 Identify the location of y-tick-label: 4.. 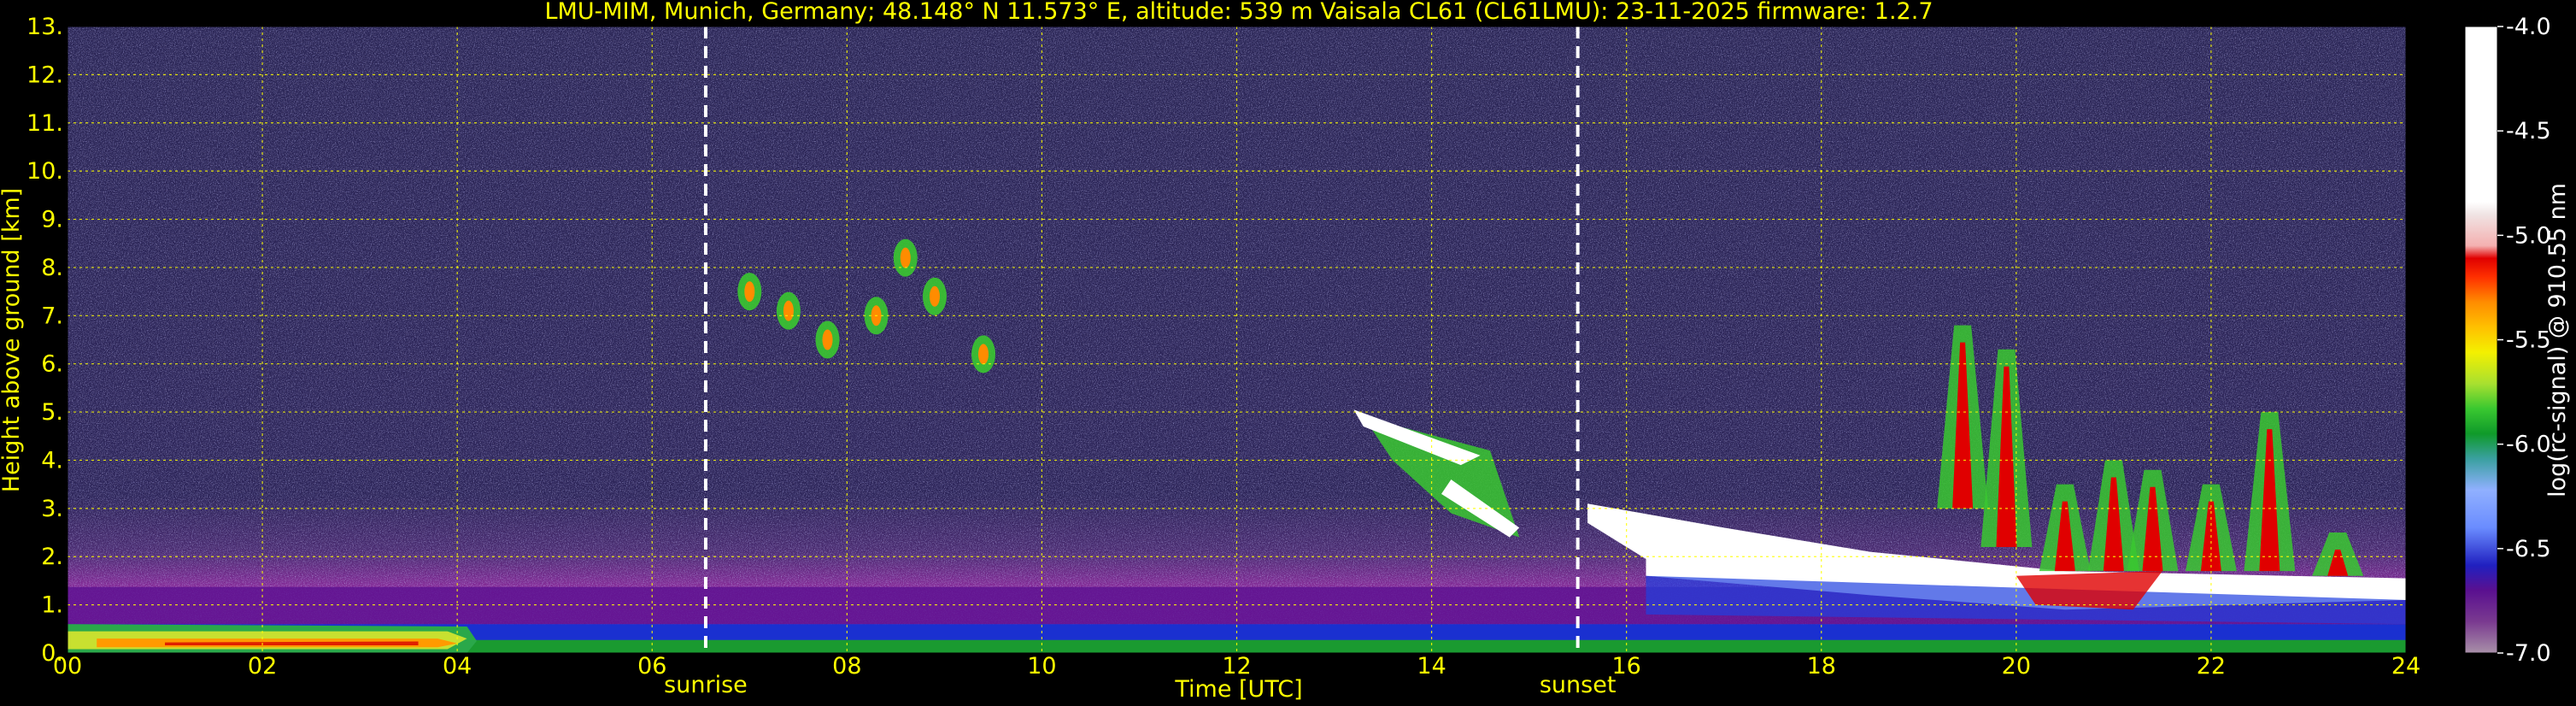
(52, 460).